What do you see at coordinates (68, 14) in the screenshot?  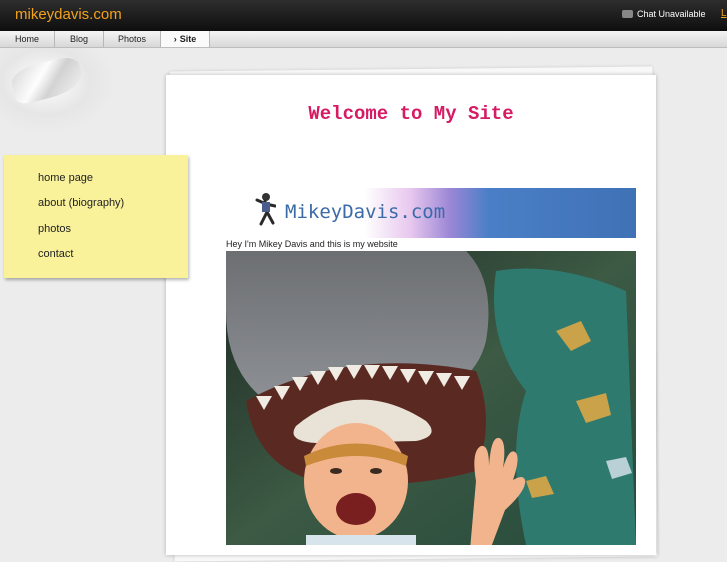 I see `site-brand: mikeydavis.com` at bounding box center [68, 14].